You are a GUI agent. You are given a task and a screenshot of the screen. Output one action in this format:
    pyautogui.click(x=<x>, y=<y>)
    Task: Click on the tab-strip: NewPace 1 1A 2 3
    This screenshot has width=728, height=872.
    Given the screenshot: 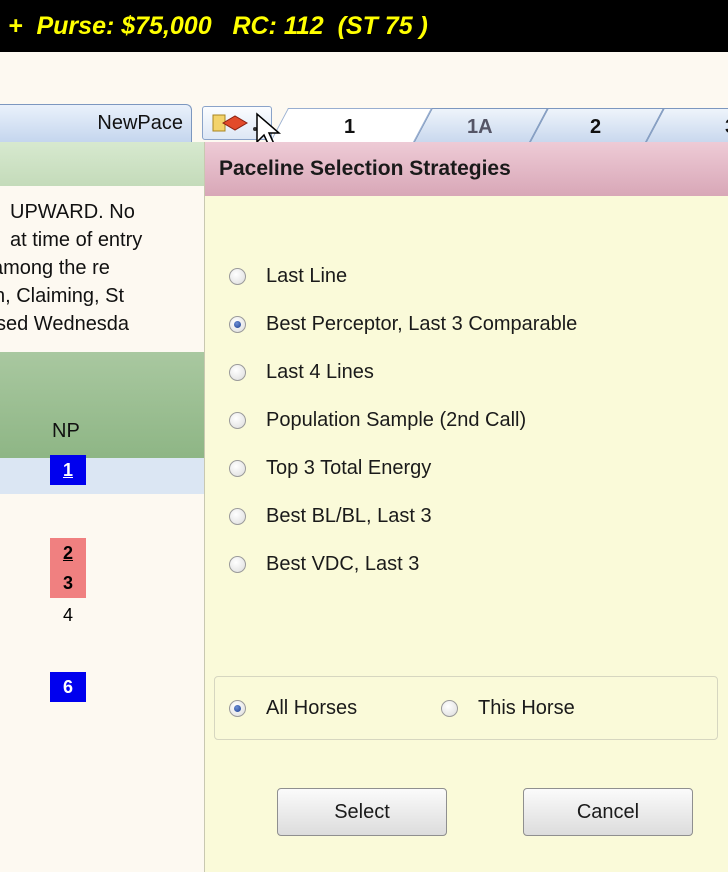 What is the action you would take?
    pyautogui.click(x=364, y=123)
    